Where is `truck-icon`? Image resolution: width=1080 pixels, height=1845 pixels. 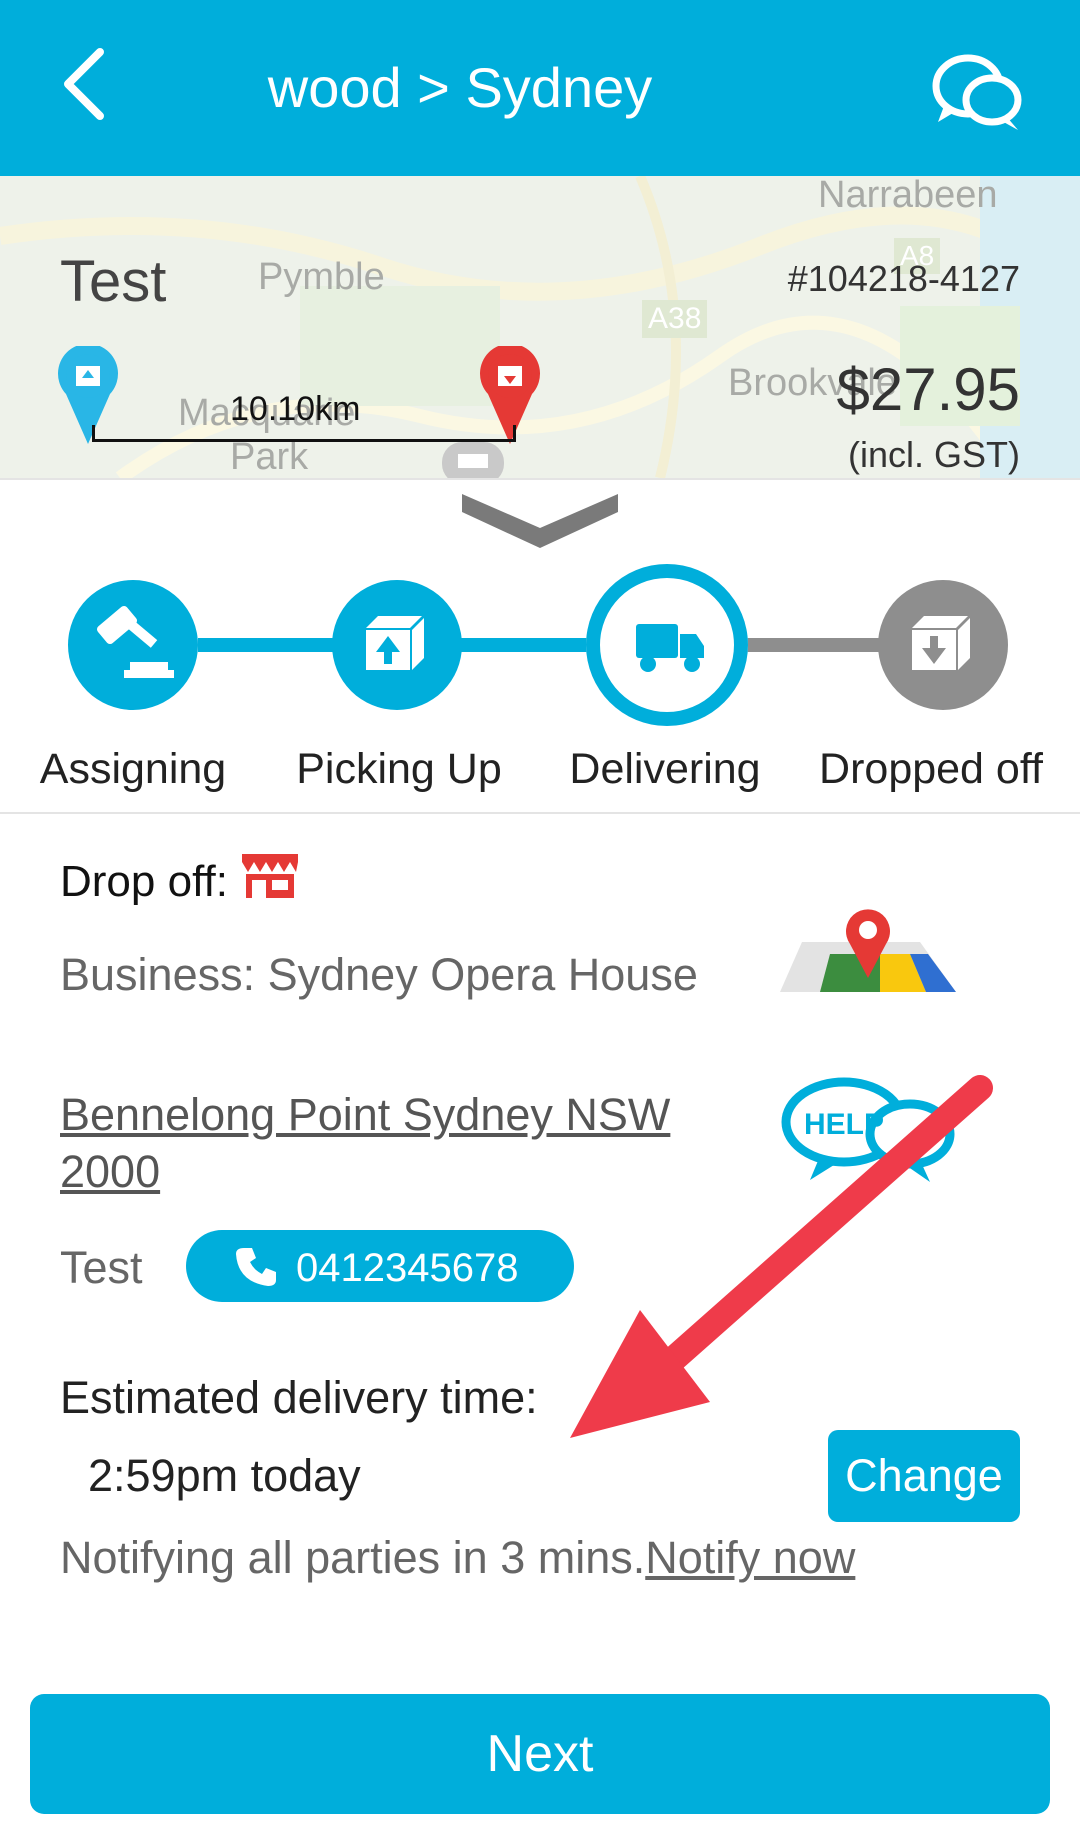 truck-icon is located at coordinates (670, 648).